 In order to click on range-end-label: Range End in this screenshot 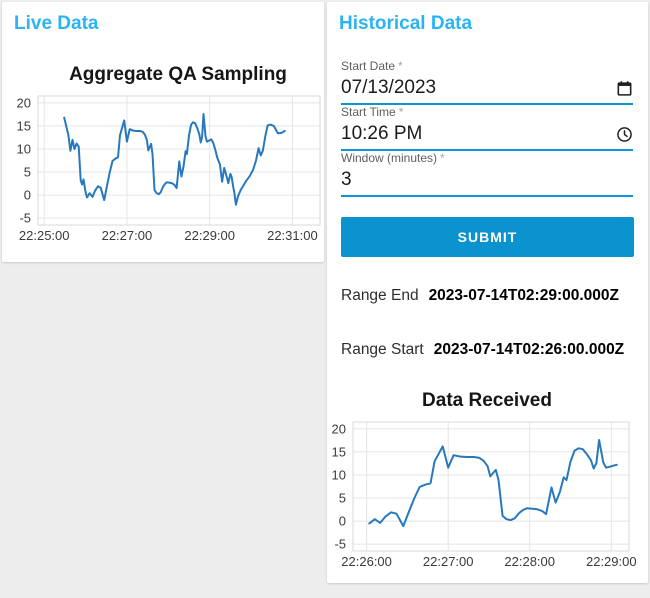, I will do `click(380, 295)`.